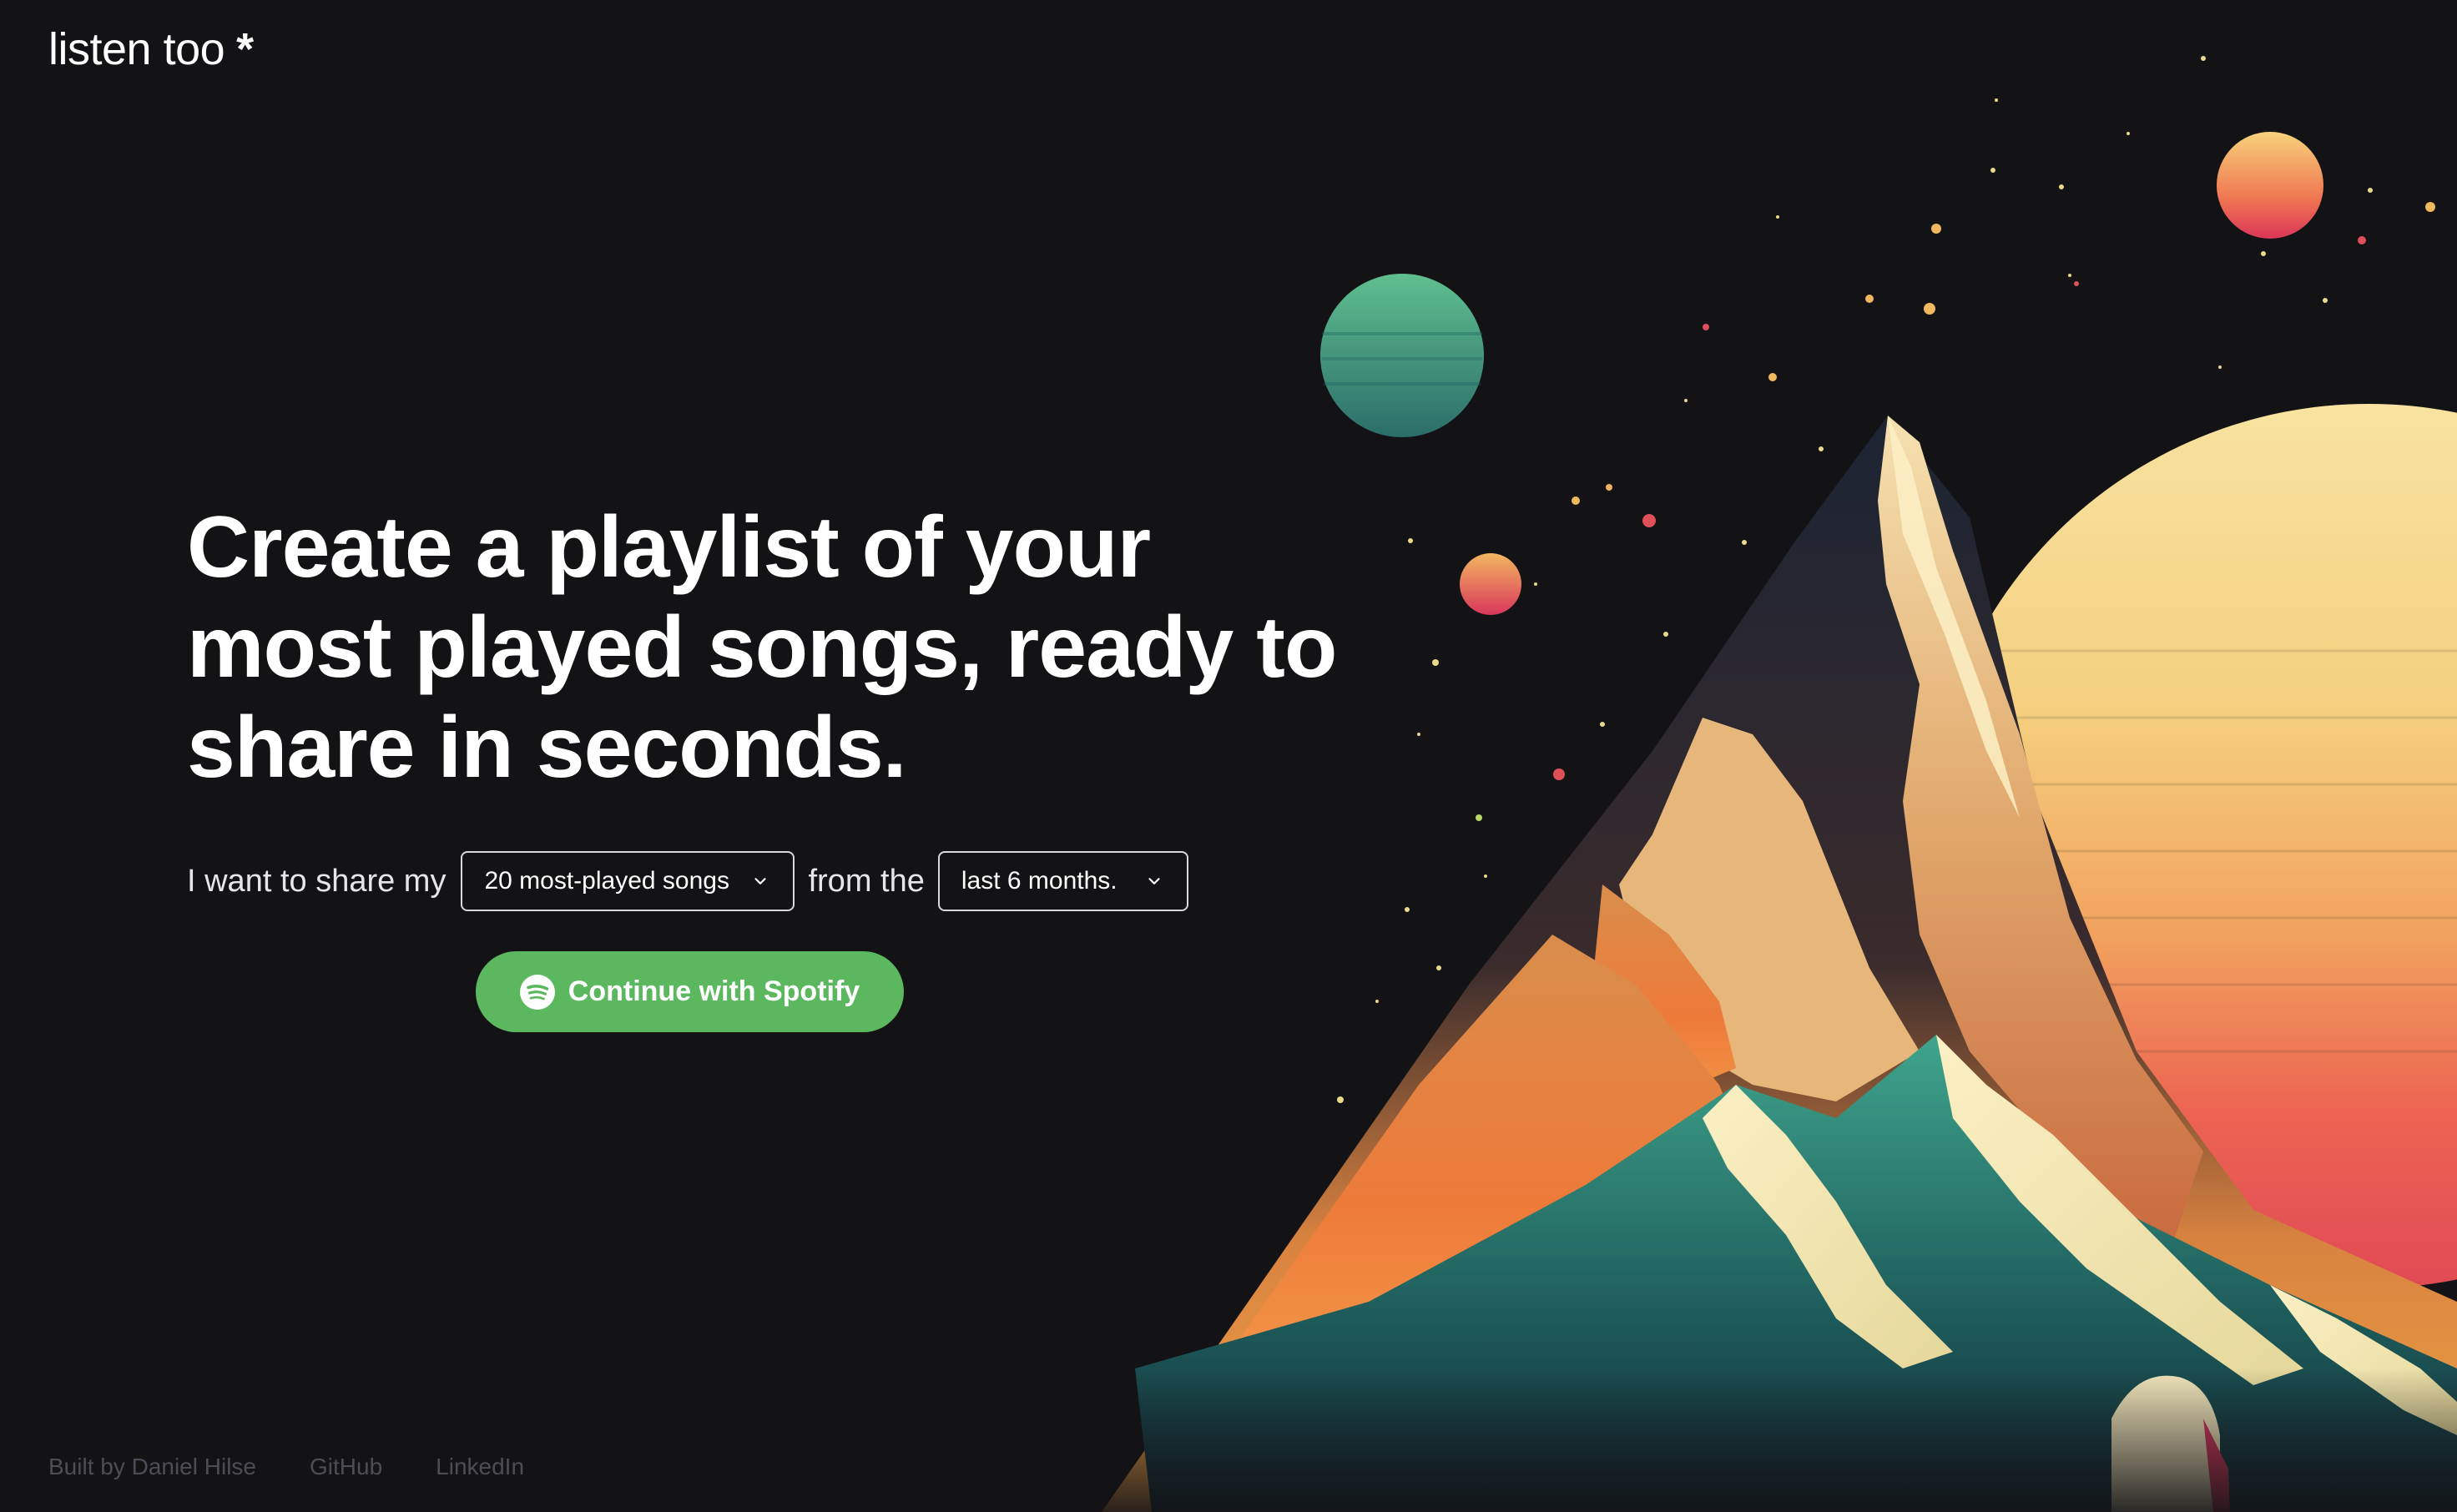  What do you see at coordinates (286, 1467) in the screenshot?
I see `footer: Built by Daniel Hilse GitHub LinkedIn` at bounding box center [286, 1467].